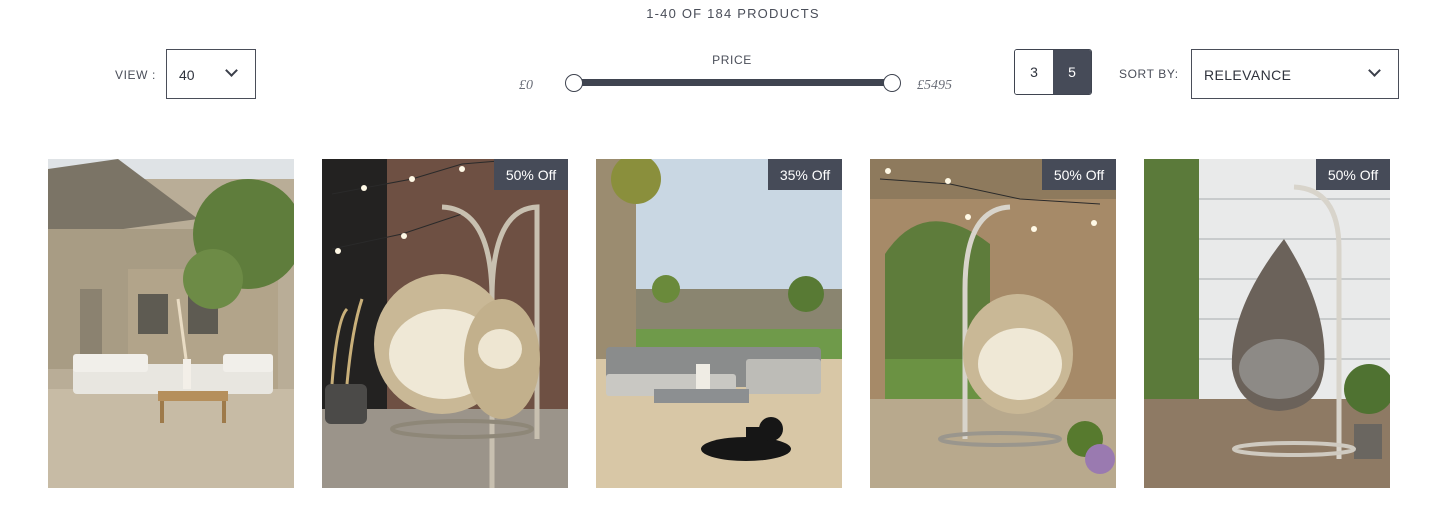  Describe the element at coordinates (732, 60) in the screenshot. I see `price-label: PRICE` at that location.